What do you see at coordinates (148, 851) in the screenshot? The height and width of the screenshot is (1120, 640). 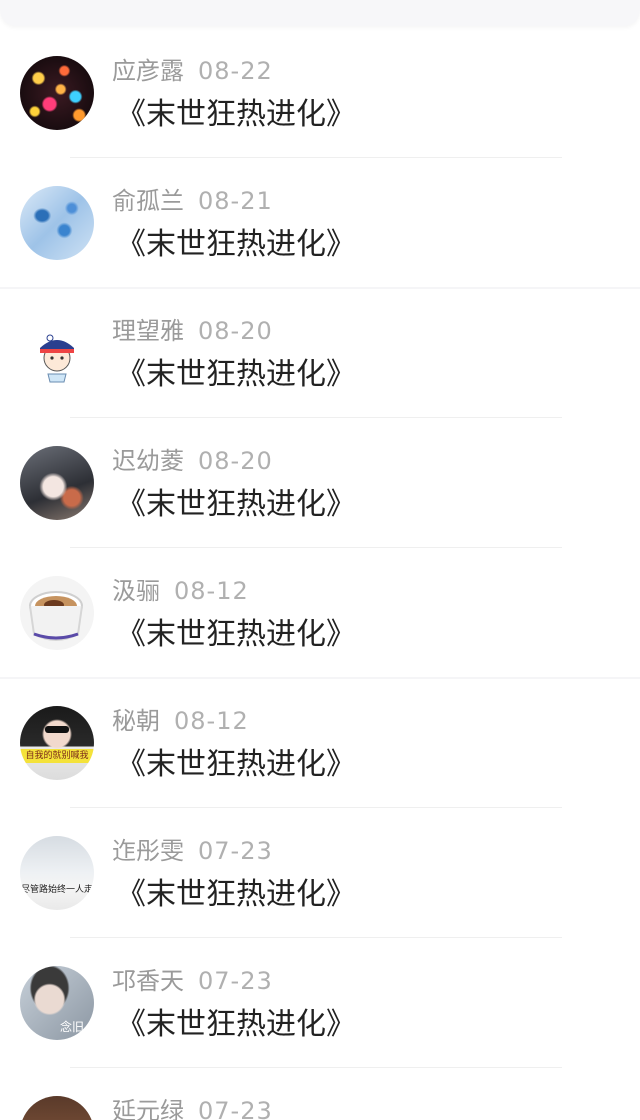 I see `user-name: 迮彤雯` at bounding box center [148, 851].